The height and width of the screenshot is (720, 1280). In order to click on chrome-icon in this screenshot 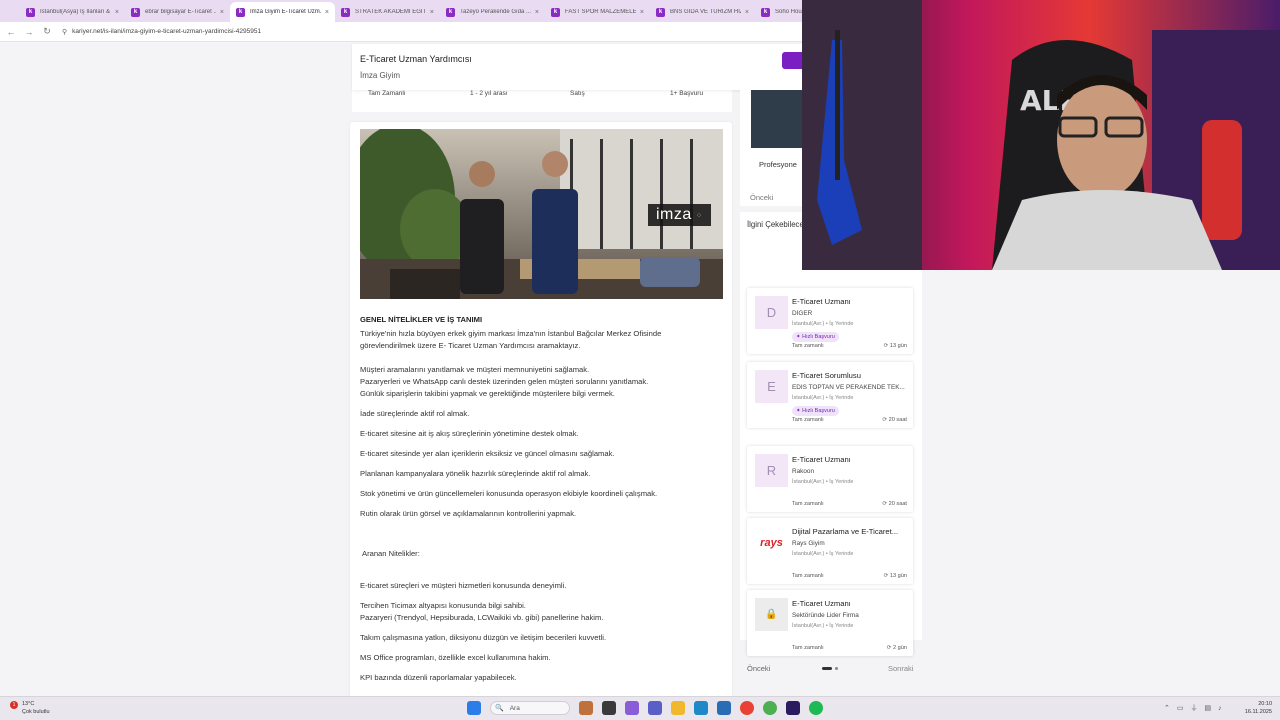, I will do `click(747, 708)`.